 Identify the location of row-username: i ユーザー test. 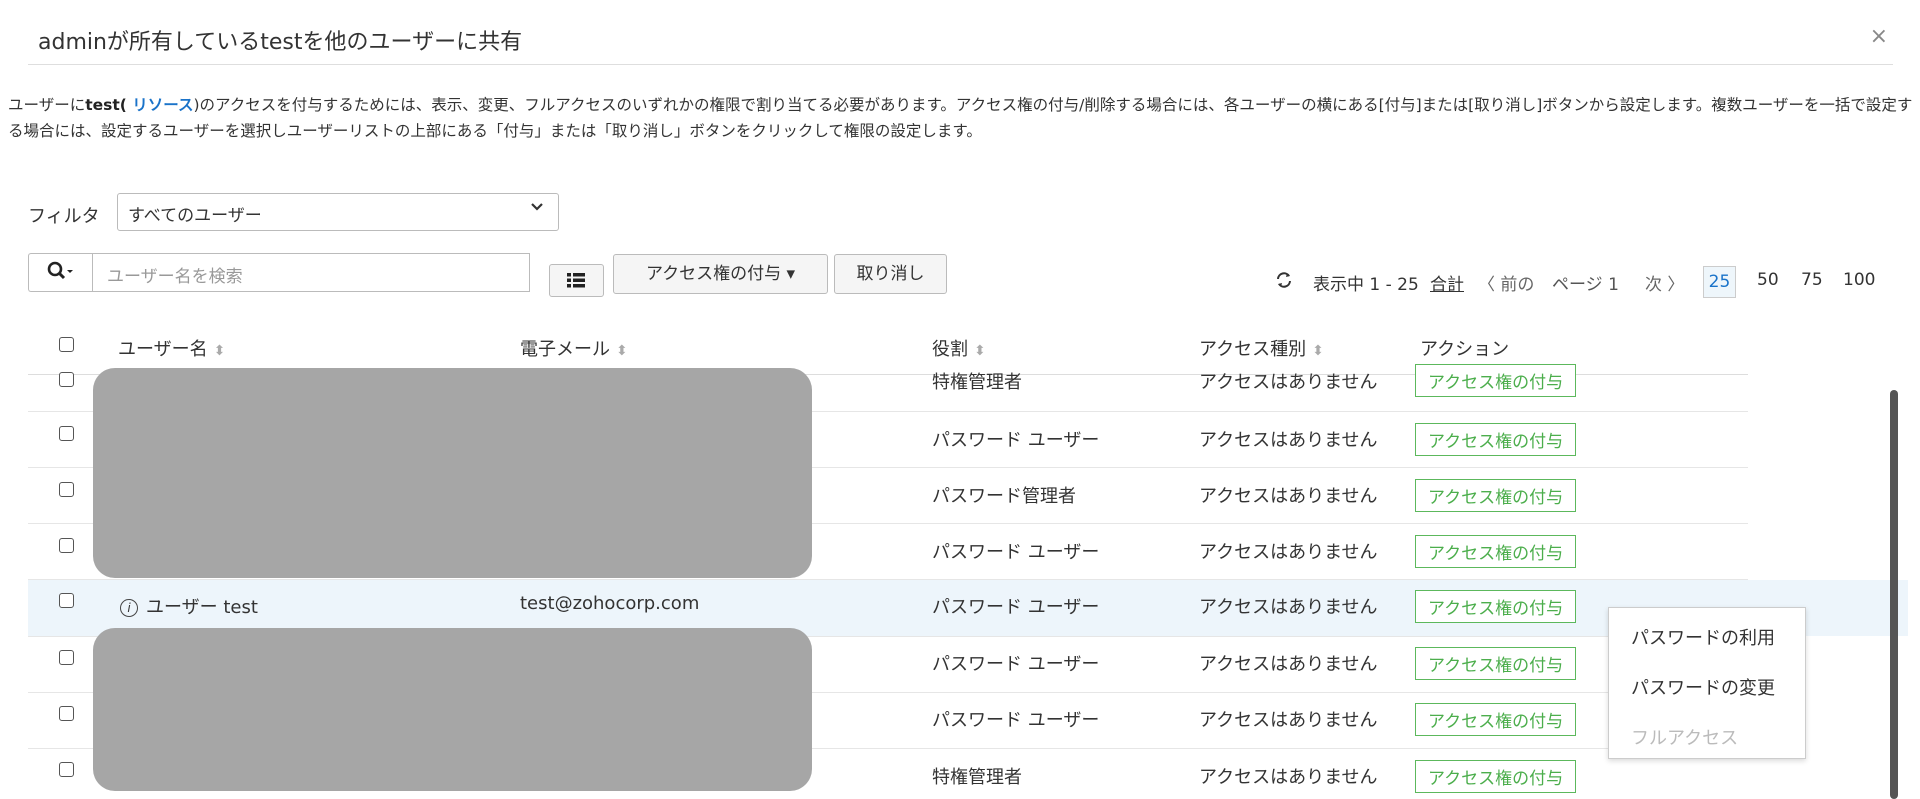
(189, 606).